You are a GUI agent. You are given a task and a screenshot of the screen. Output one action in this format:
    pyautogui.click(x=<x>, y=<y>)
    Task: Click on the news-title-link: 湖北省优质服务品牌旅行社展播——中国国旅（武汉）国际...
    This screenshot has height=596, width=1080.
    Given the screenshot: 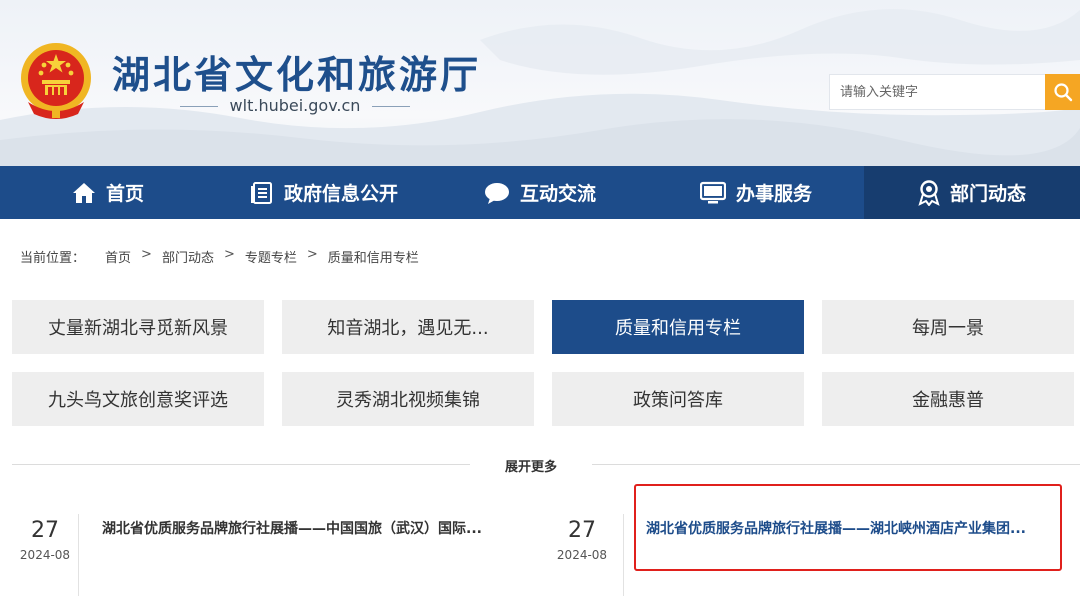 What is the action you would take?
    pyautogui.click(x=292, y=528)
    